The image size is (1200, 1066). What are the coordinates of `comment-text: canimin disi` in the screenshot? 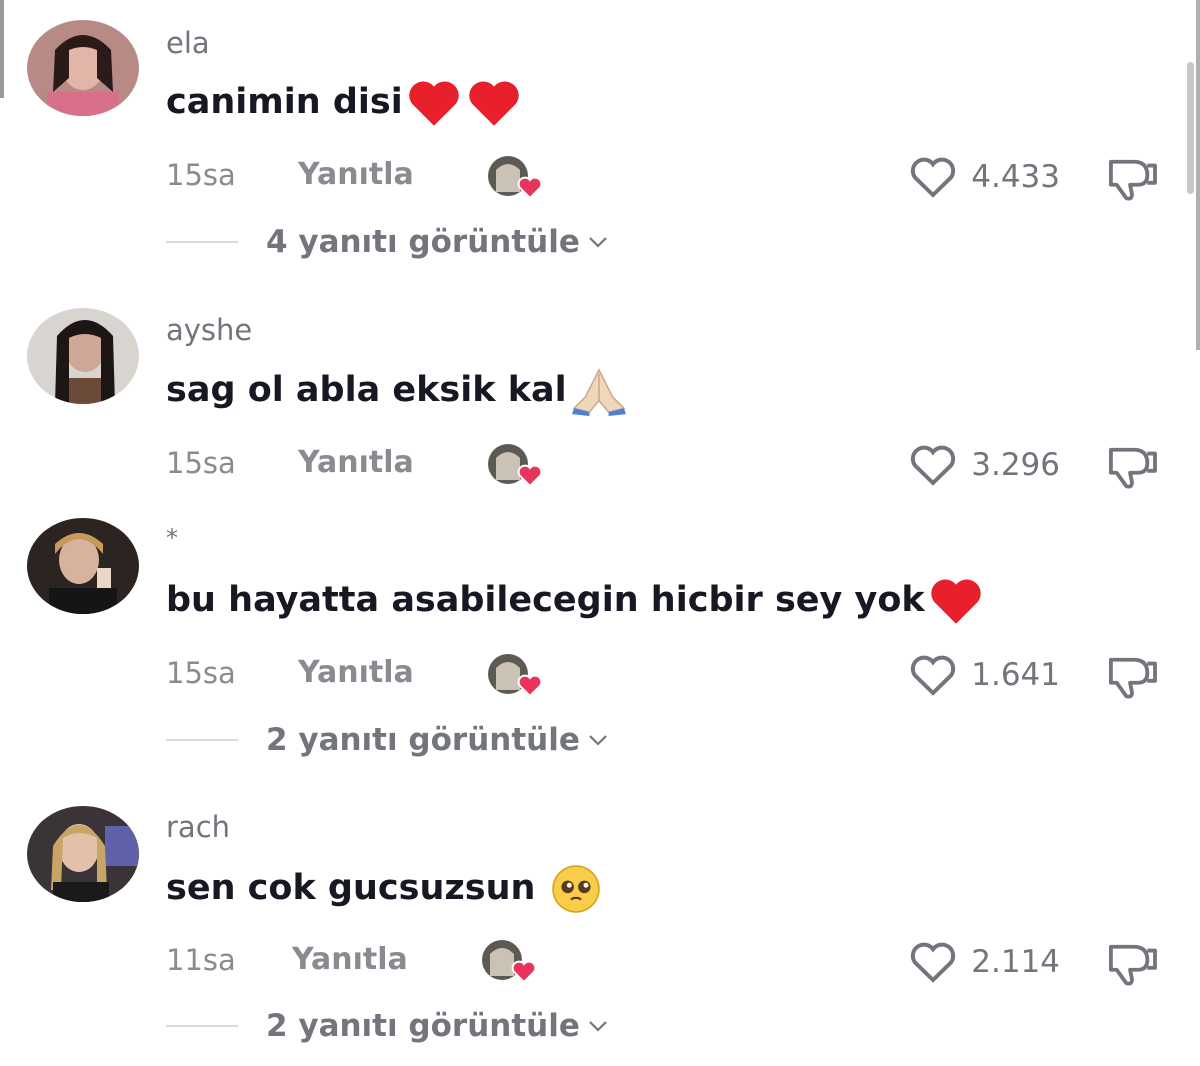 It's located at (344, 103).